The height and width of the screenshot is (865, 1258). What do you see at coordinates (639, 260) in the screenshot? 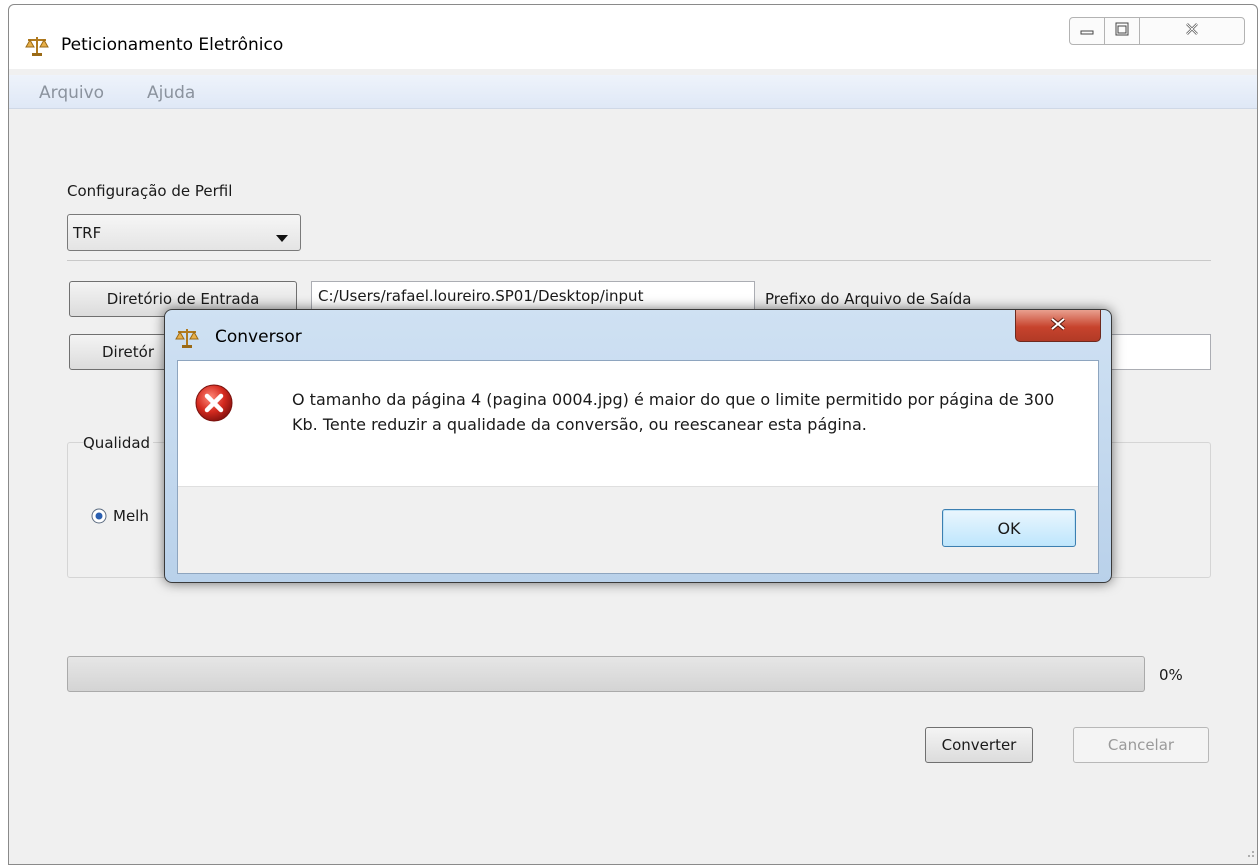
I see `divider` at bounding box center [639, 260].